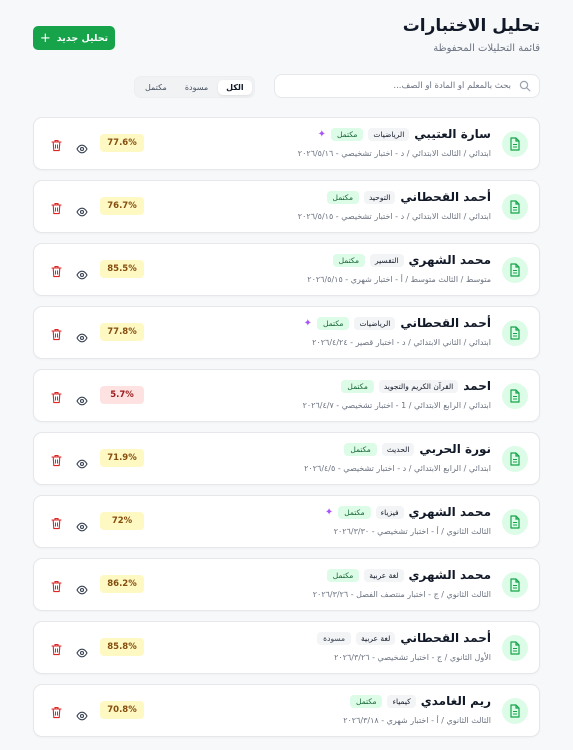  I want to click on card-heading: محمد الشهري فيزياء مكتمل ✦, so click(408, 512).